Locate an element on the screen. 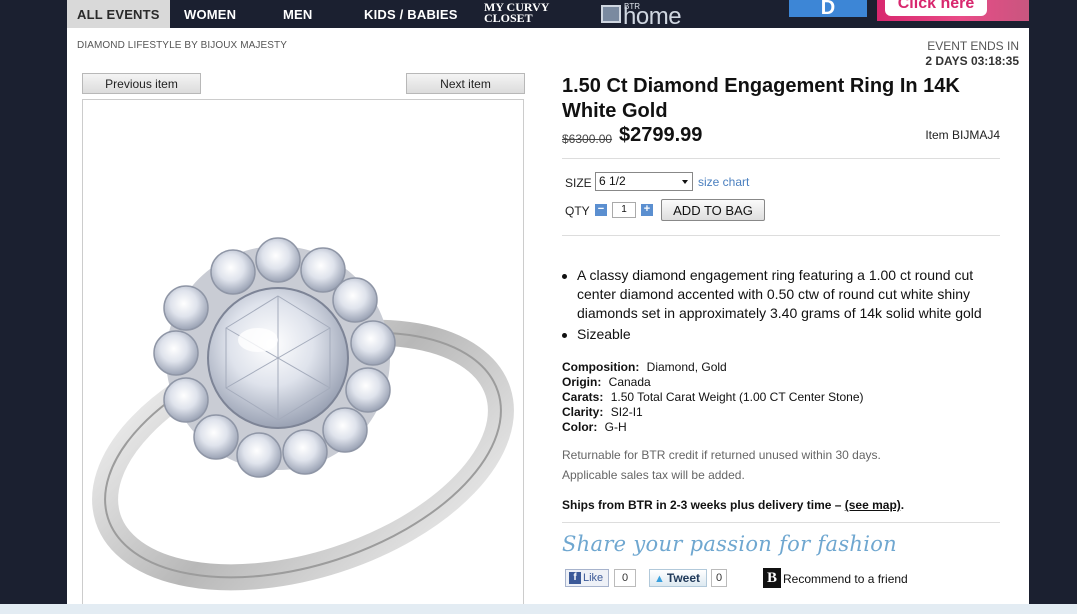  spec-value: SI2-I1 is located at coordinates (626, 412).